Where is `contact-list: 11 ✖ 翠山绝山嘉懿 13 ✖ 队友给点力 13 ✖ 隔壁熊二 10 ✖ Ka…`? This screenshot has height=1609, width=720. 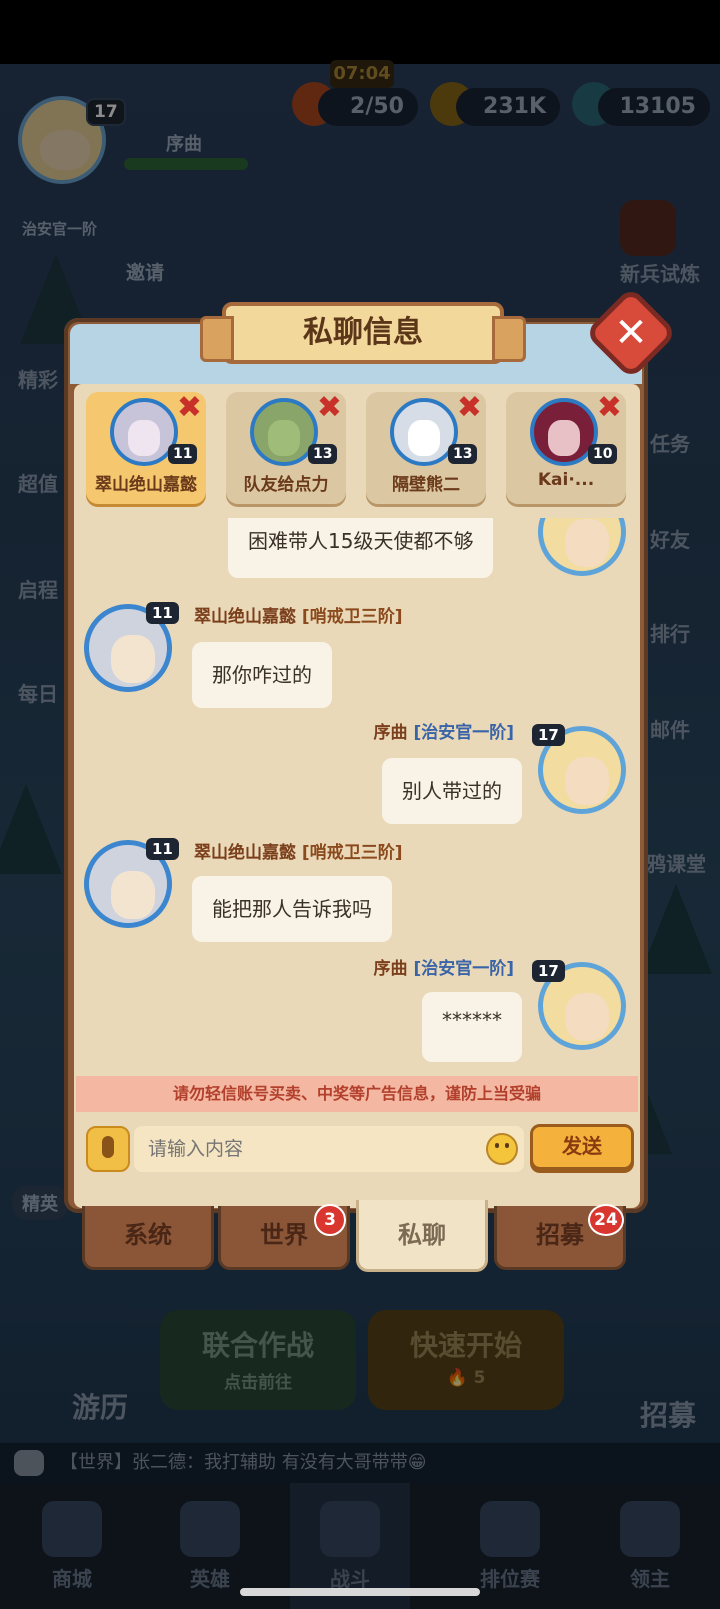
contact-list: 11 ✖ 翠山绝山嘉懿 13 ✖ 队友给点力 13 ✖ 隔壁熊二 10 ✖ Ka… is located at coordinates (358, 447).